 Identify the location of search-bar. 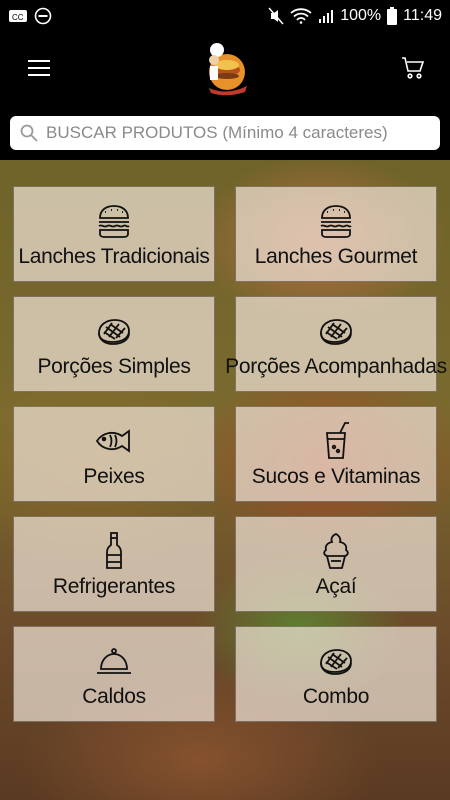
(225, 132).